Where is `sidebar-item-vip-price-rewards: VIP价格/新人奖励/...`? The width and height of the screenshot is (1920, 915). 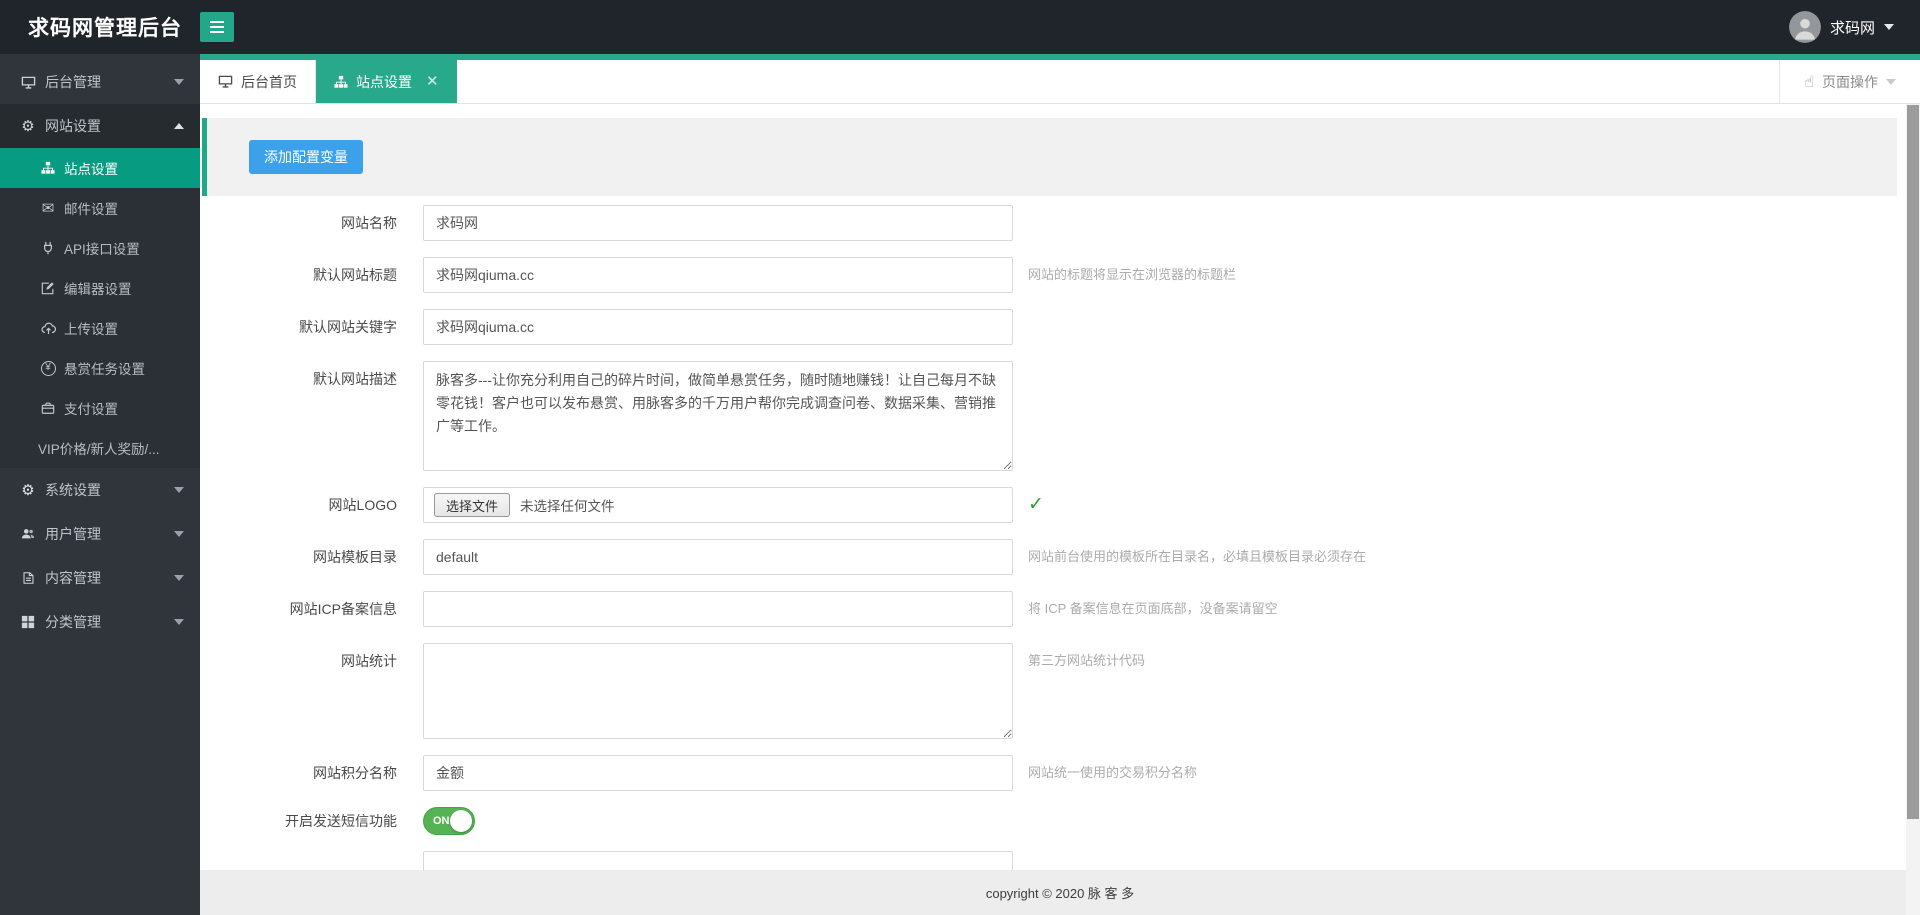
sidebar-item-vip-price-rewards: VIP价格/新人奖励/... is located at coordinates (100, 448).